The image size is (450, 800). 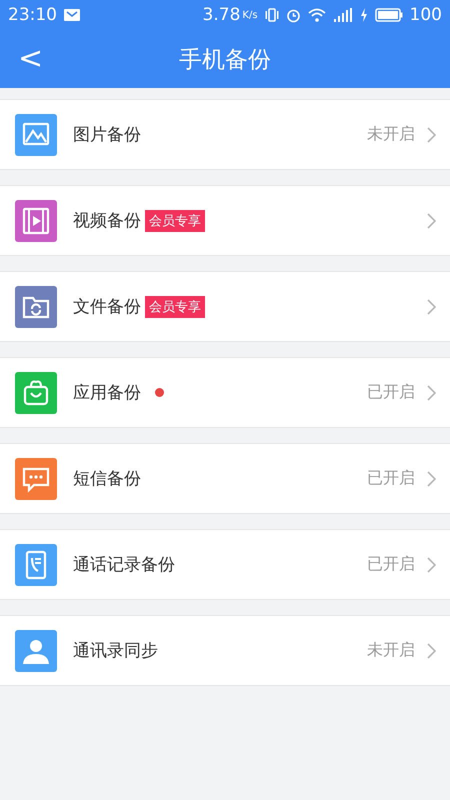 What do you see at coordinates (107, 135) in the screenshot?
I see `item-label: 图片备份` at bounding box center [107, 135].